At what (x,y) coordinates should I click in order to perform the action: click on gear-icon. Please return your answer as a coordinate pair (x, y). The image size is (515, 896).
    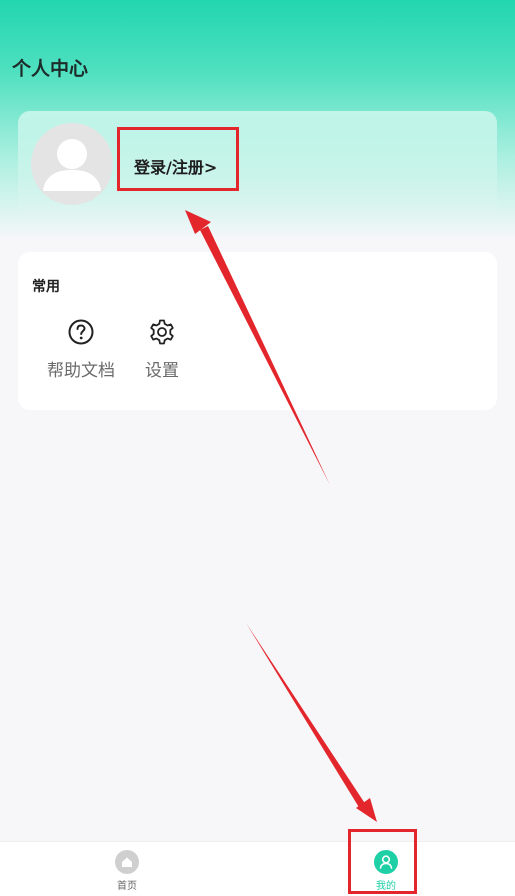
    Looking at the image, I should click on (162, 332).